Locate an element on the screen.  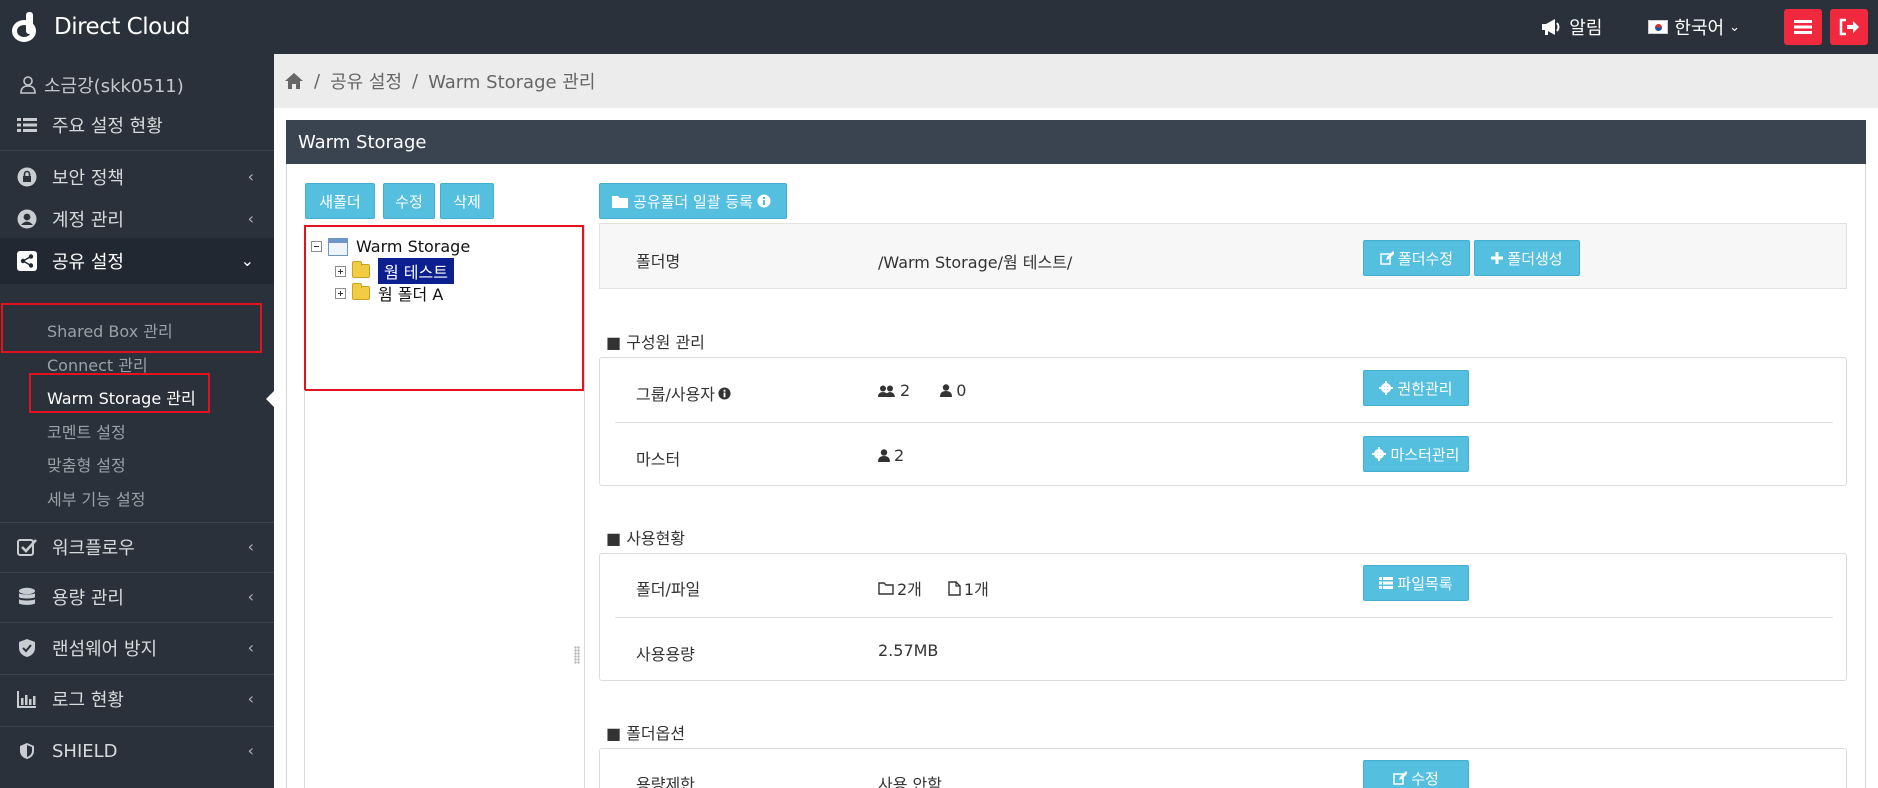
top-bar: Direct Cloud 알림 한국어 ⌄ is located at coordinates (939, 27).